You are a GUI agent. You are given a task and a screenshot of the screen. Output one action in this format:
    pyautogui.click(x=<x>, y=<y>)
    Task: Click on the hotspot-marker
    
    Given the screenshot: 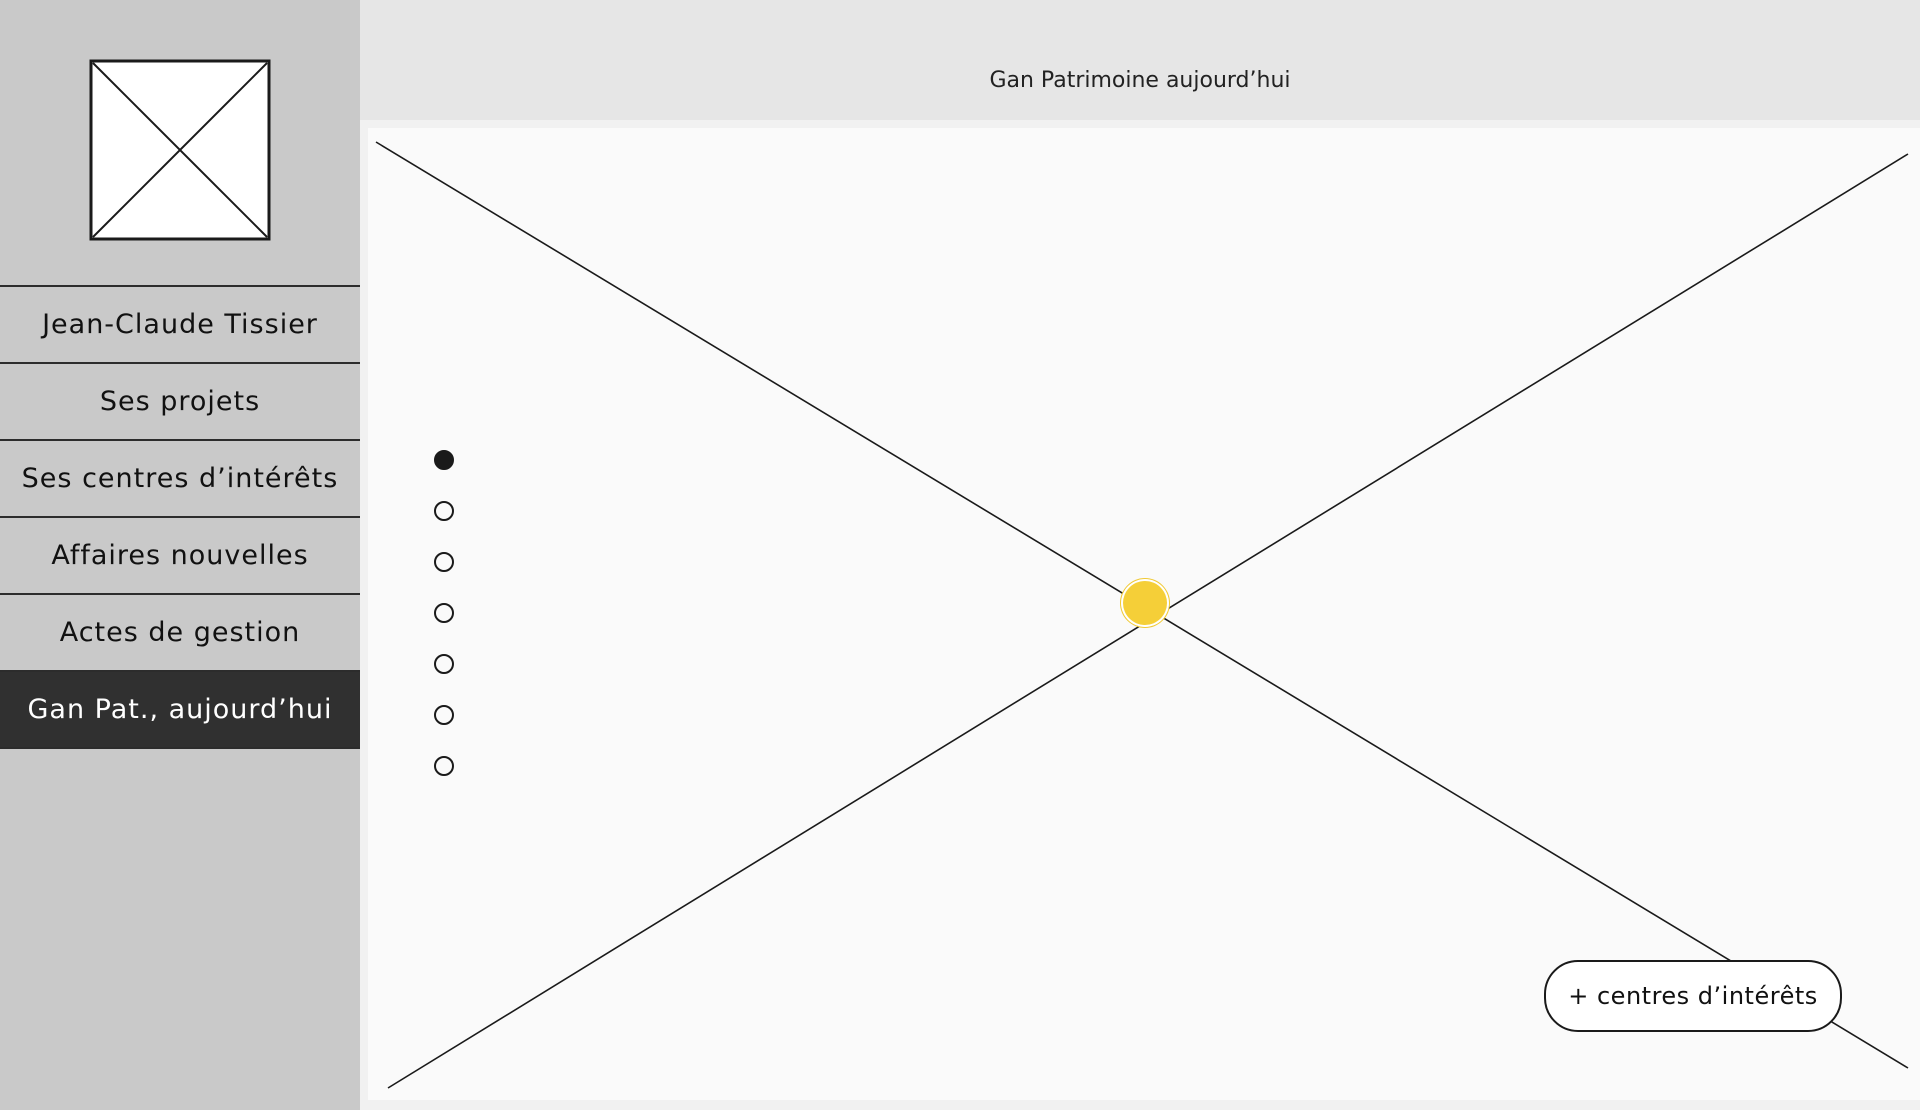 What is the action you would take?
    pyautogui.click(x=1145, y=603)
    